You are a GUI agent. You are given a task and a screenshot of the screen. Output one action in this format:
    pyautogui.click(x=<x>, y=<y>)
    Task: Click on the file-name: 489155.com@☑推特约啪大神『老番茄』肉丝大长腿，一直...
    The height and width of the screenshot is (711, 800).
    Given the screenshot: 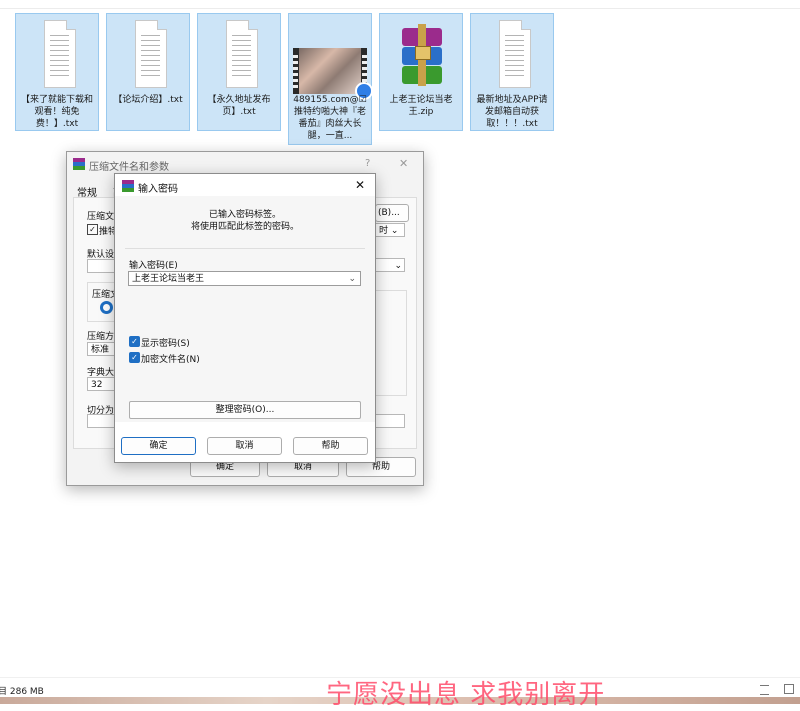 What is the action you would take?
    pyautogui.click(x=330, y=118)
    